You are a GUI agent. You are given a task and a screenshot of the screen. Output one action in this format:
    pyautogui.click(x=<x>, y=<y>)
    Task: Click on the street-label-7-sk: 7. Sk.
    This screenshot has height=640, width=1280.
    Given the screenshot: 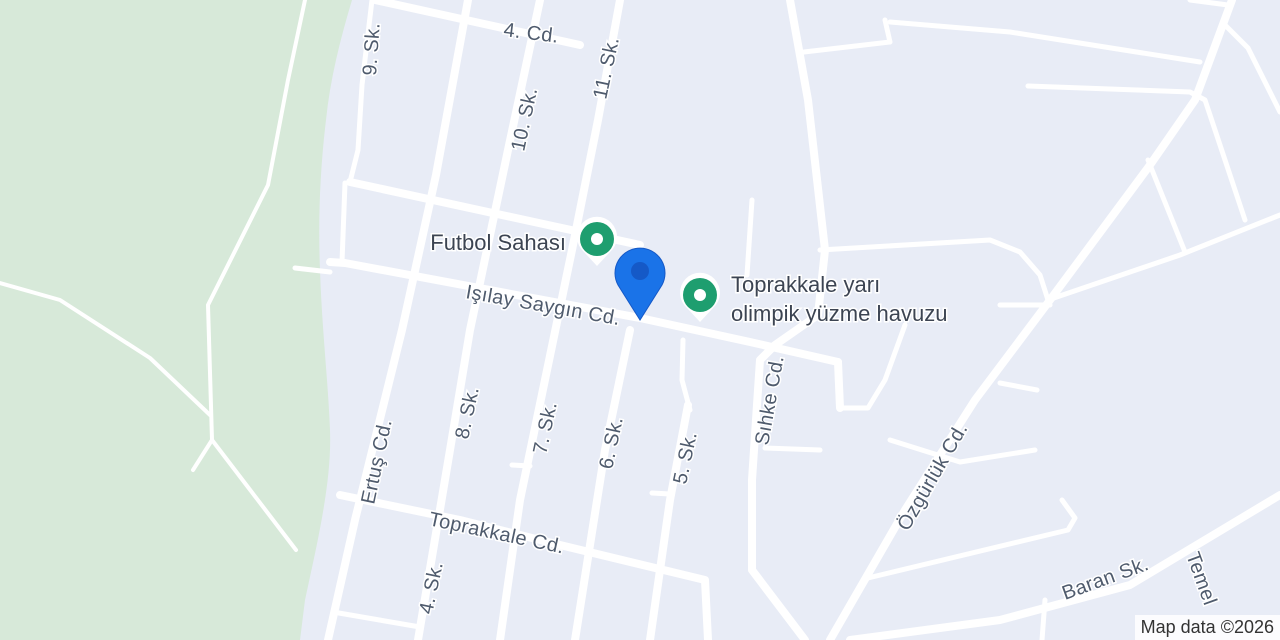 What is the action you would take?
    pyautogui.click(x=545, y=428)
    